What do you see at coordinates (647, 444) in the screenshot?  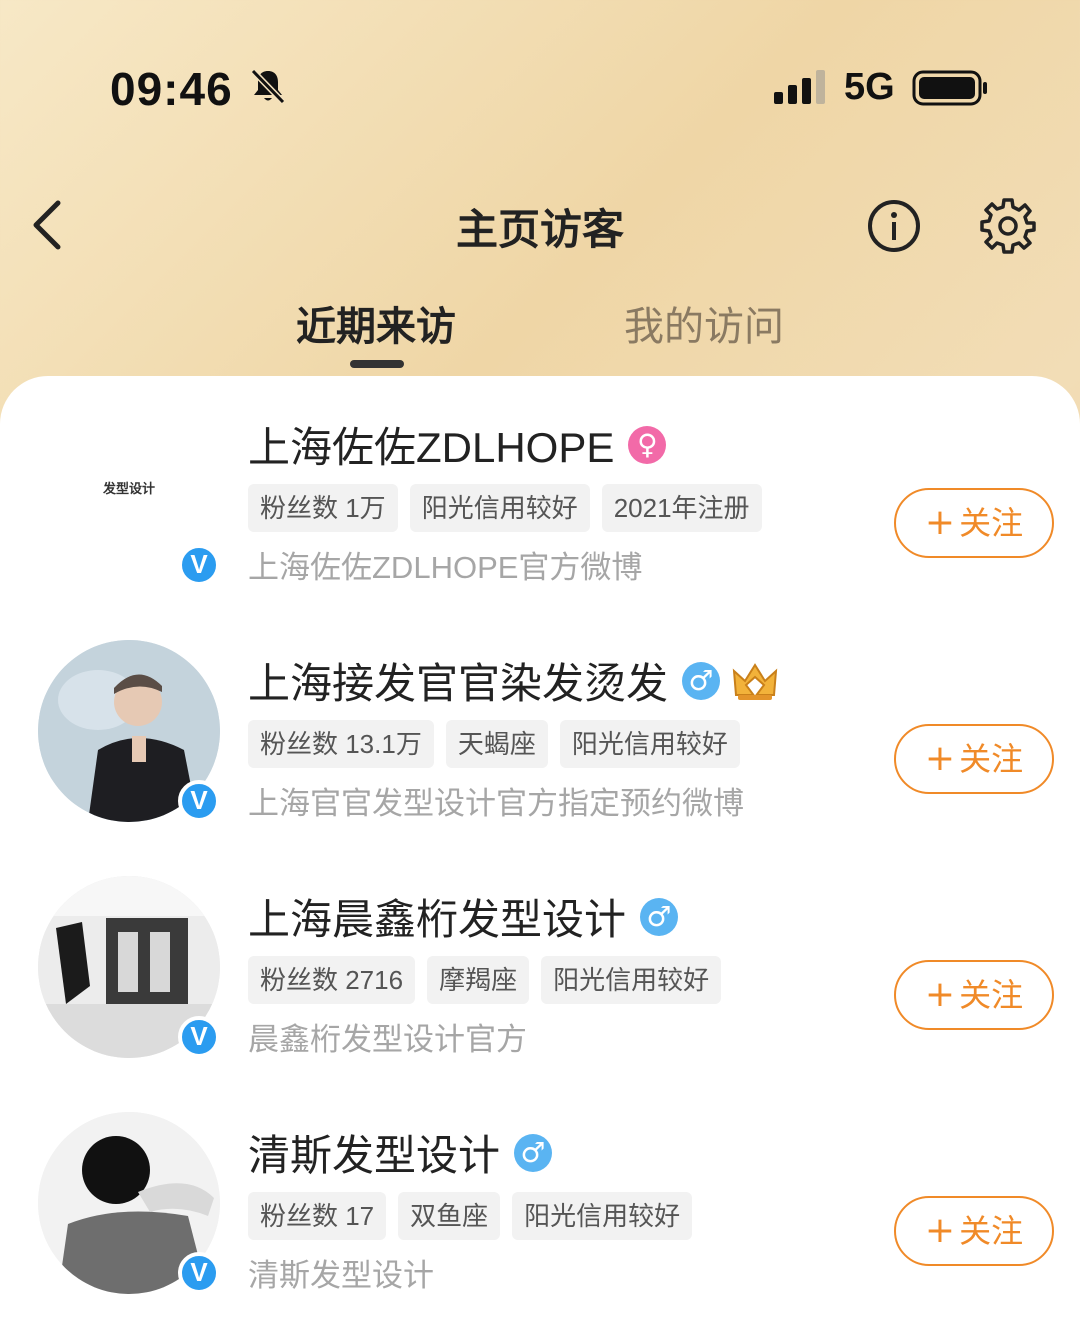 I see `female-gender-icon: ♀` at bounding box center [647, 444].